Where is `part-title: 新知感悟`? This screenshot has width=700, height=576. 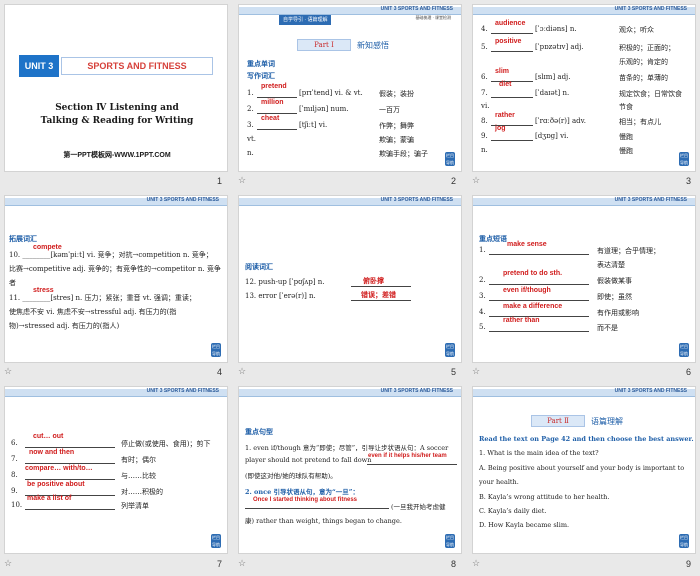
part-title: 新知感悟 is located at coordinates (373, 45).